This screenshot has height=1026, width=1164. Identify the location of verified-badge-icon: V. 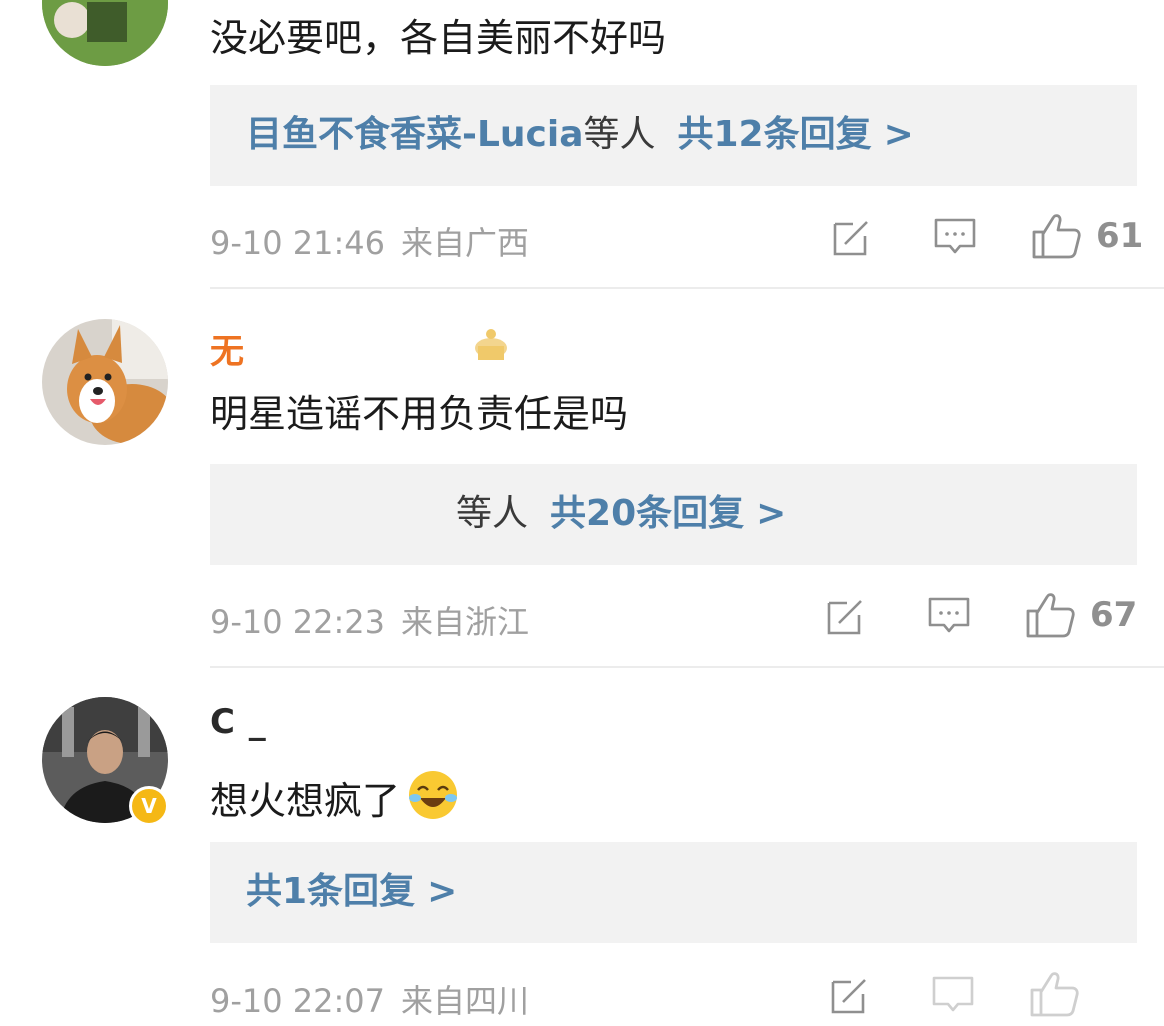
(149, 806).